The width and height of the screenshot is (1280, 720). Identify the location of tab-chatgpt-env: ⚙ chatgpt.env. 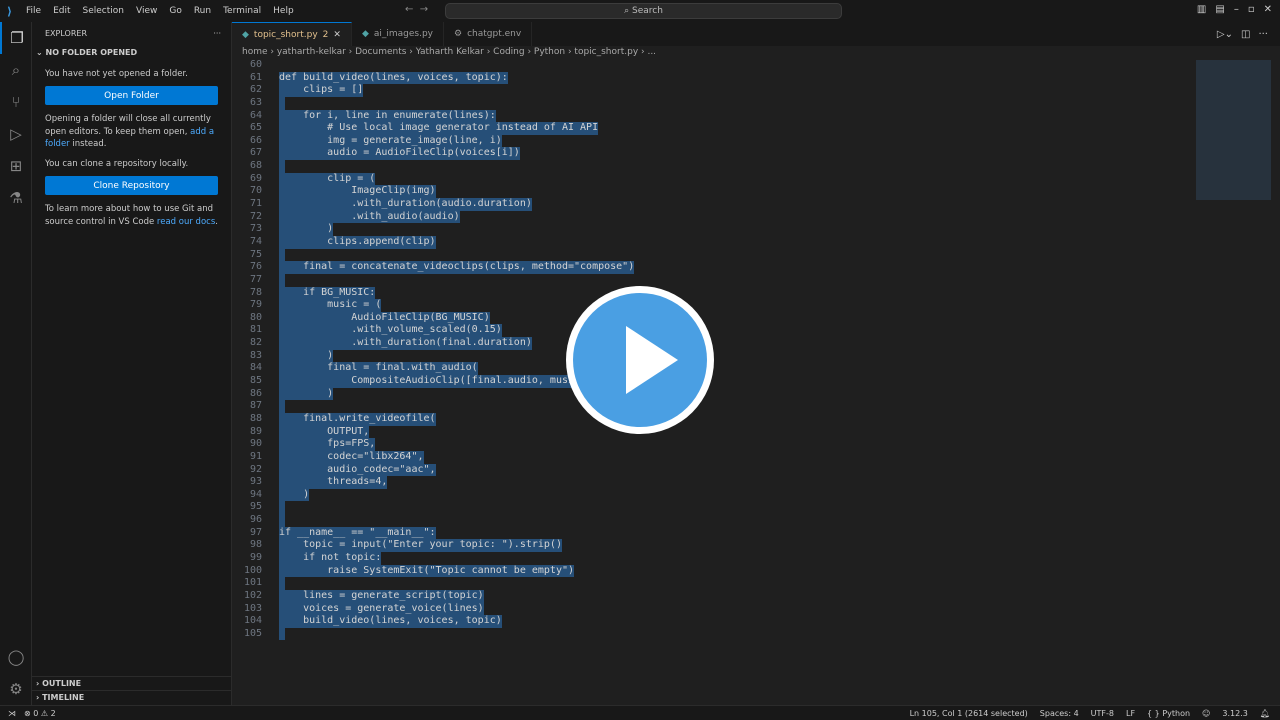
(488, 34).